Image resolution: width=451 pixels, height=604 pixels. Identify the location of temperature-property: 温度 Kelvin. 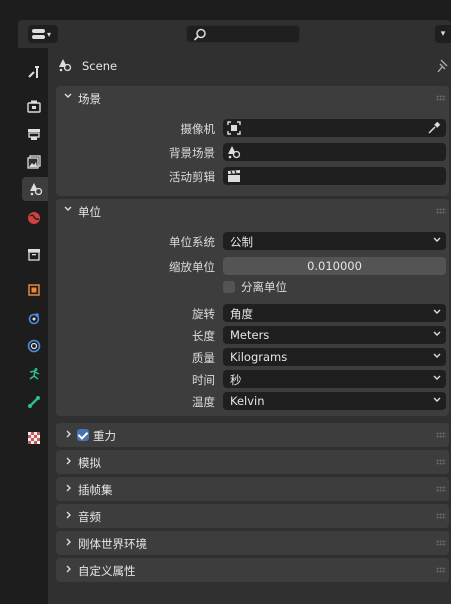
(252, 401).